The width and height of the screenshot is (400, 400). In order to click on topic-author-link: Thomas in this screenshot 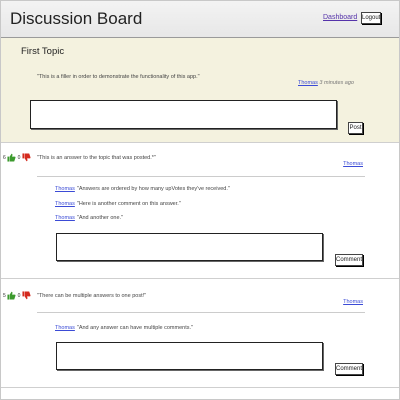, I will do `click(308, 83)`.